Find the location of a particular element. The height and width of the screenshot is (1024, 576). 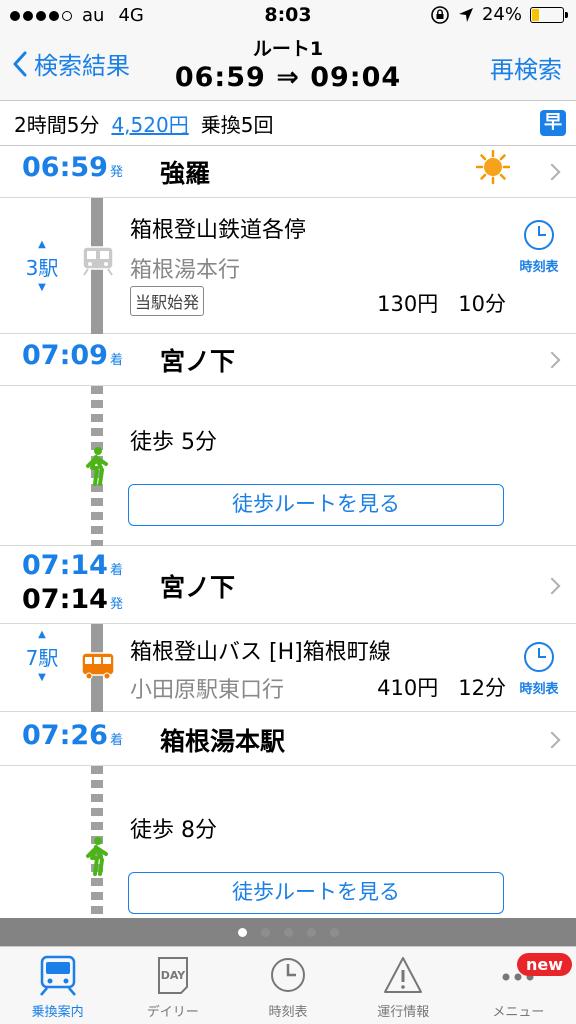

tab-label: 運行情報 is located at coordinates (403, 1012).